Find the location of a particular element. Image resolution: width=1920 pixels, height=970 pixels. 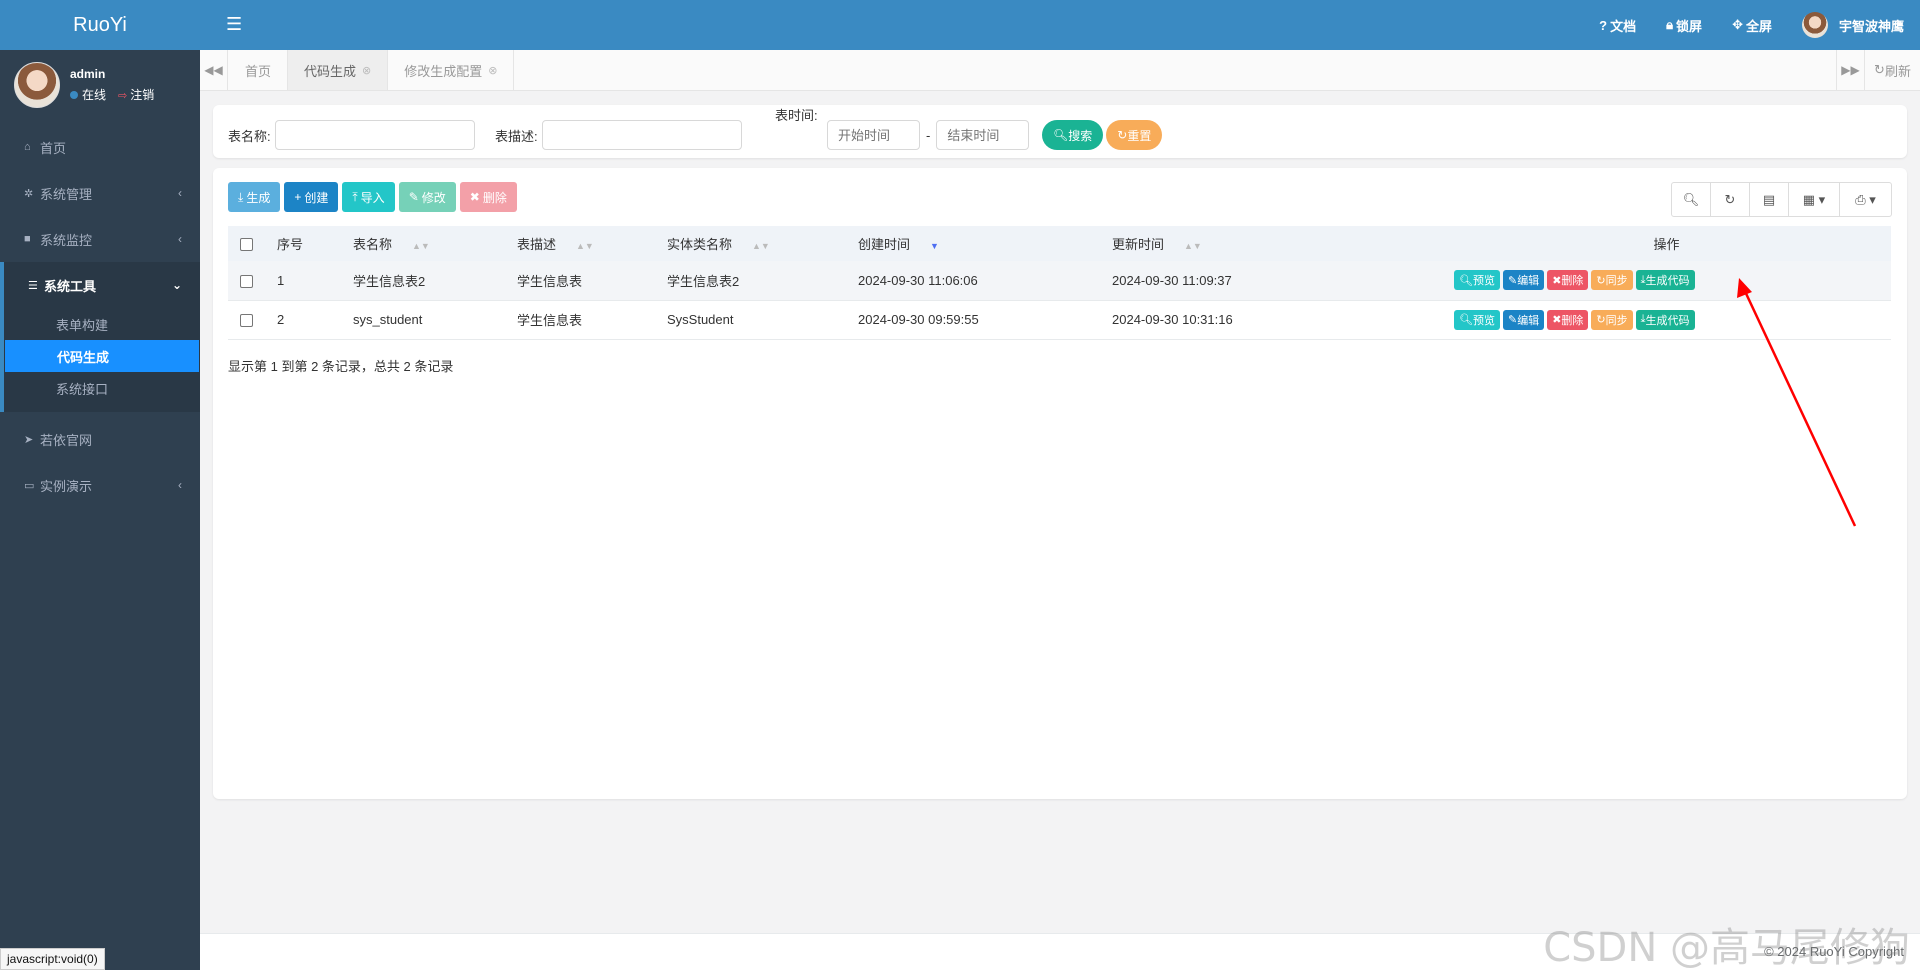

online-dot-icon is located at coordinates (74, 95).